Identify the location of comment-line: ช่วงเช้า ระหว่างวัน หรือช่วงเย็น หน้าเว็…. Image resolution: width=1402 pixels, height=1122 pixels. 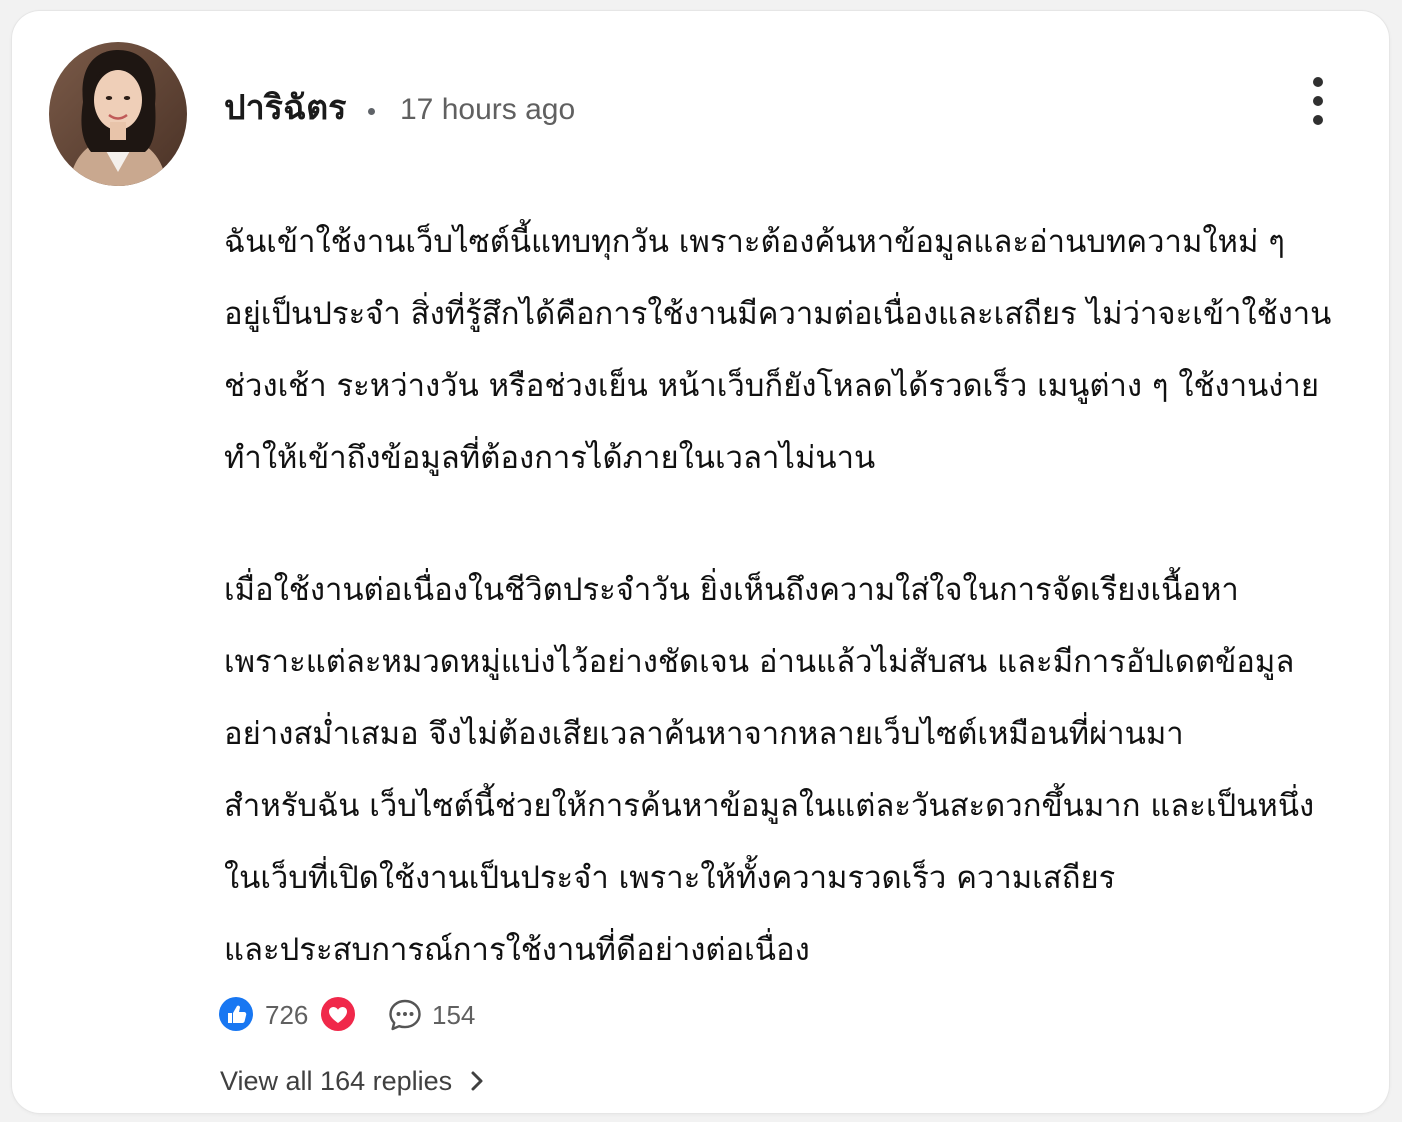
(772, 386).